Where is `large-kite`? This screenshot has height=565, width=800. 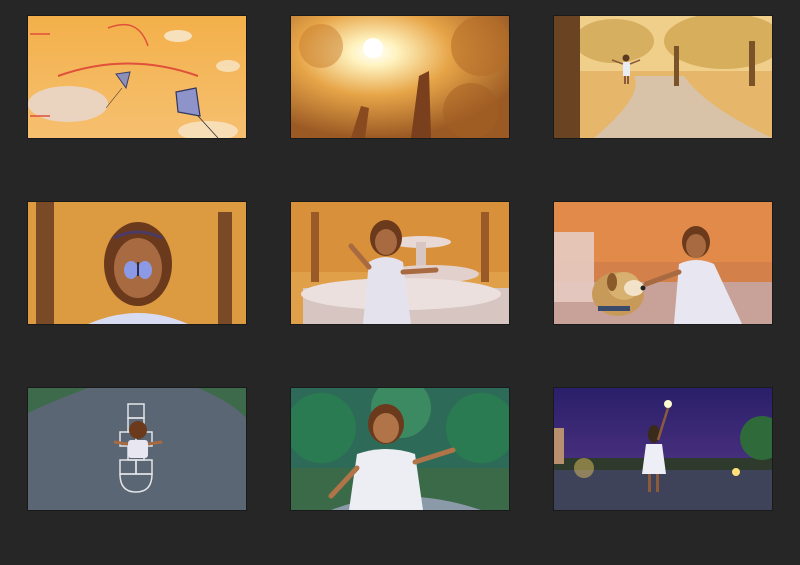 large-kite is located at coordinates (188, 102).